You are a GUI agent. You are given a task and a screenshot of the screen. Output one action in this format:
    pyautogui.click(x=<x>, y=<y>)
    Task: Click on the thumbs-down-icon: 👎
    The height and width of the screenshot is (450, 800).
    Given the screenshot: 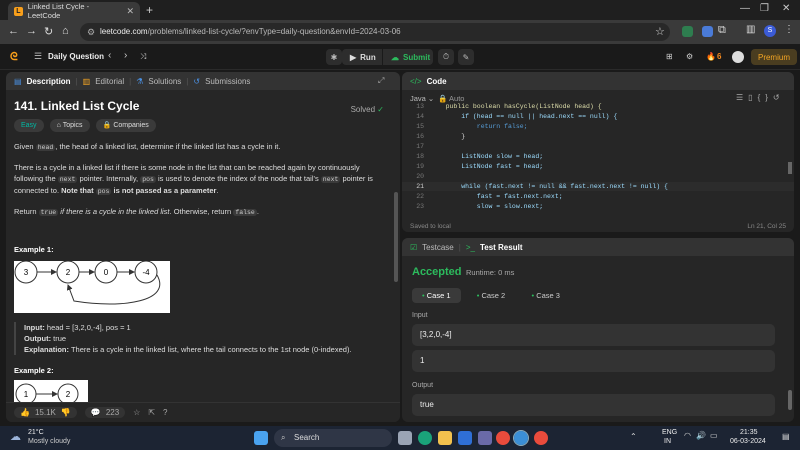 What is the action you would take?
    pyautogui.click(x=66, y=412)
    